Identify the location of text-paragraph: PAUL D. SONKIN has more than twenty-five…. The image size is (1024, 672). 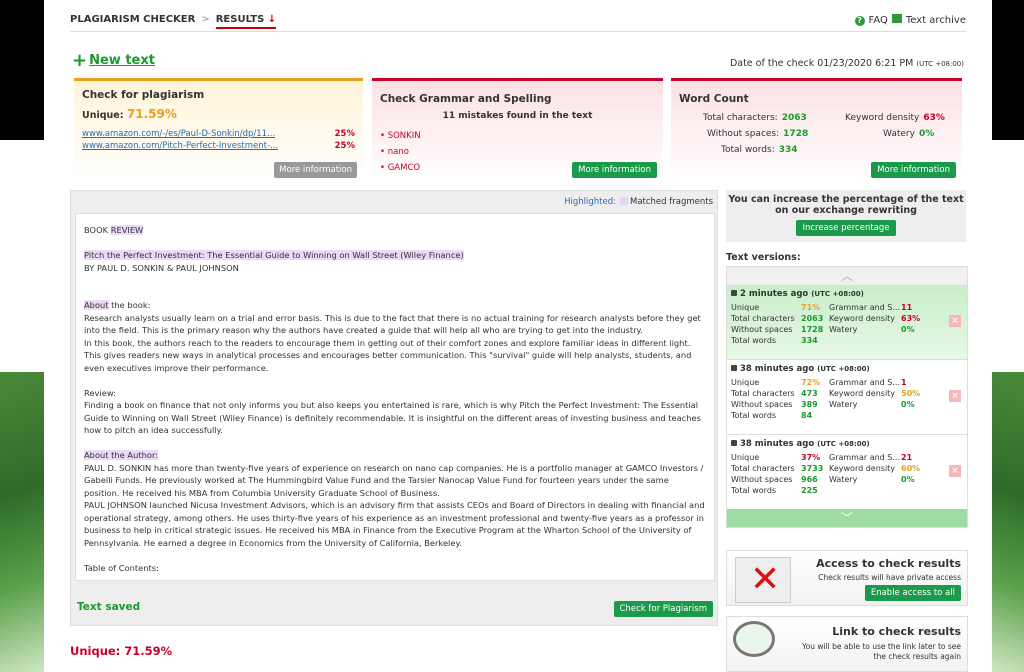
(394, 480).